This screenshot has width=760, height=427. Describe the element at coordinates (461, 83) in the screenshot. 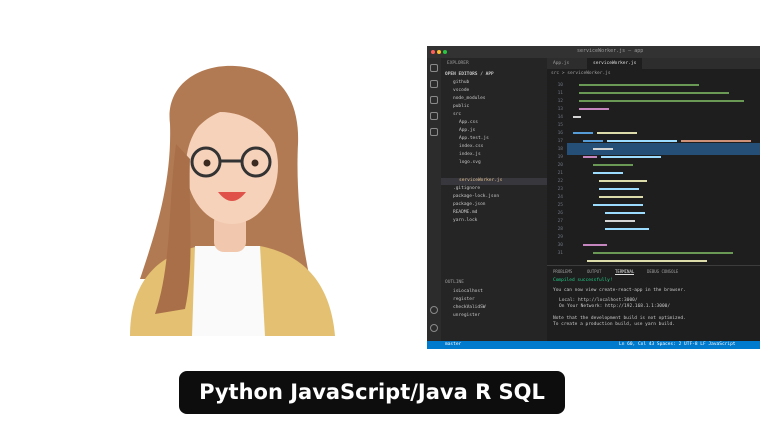

I see `sidebar-item-github: github` at that location.